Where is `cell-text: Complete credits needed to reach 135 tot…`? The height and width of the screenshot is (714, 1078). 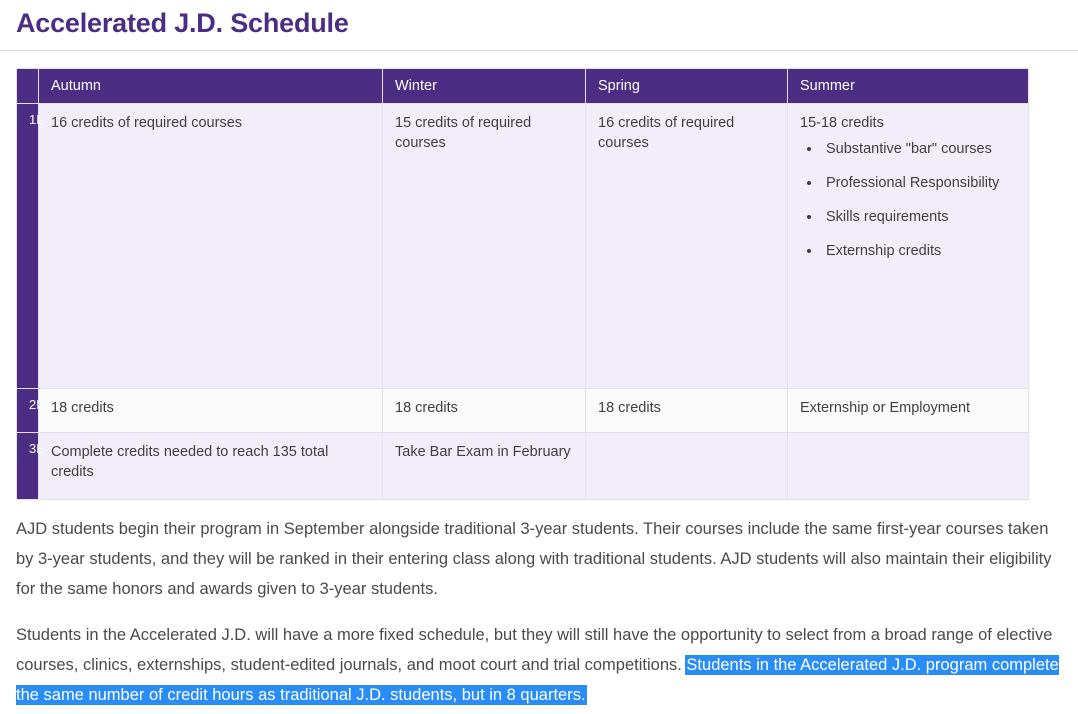 cell-text: Complete credits needed to reach 135 tot… is located at coordinates (190, 462).